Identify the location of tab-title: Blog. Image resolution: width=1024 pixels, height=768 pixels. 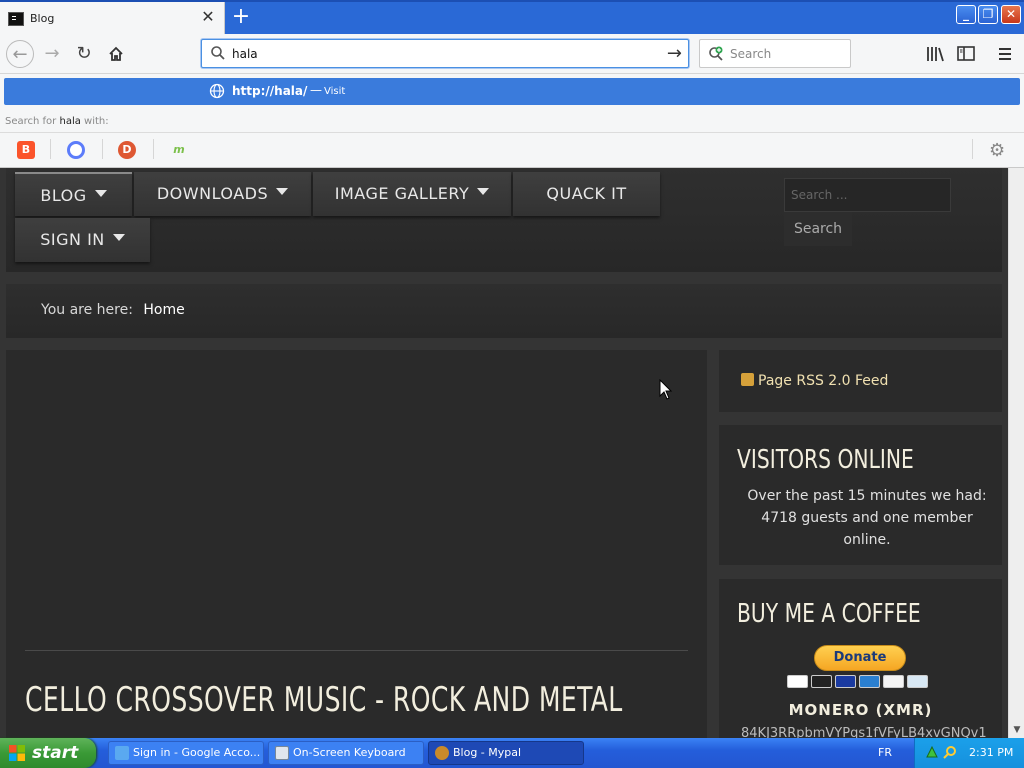
(42, 18).